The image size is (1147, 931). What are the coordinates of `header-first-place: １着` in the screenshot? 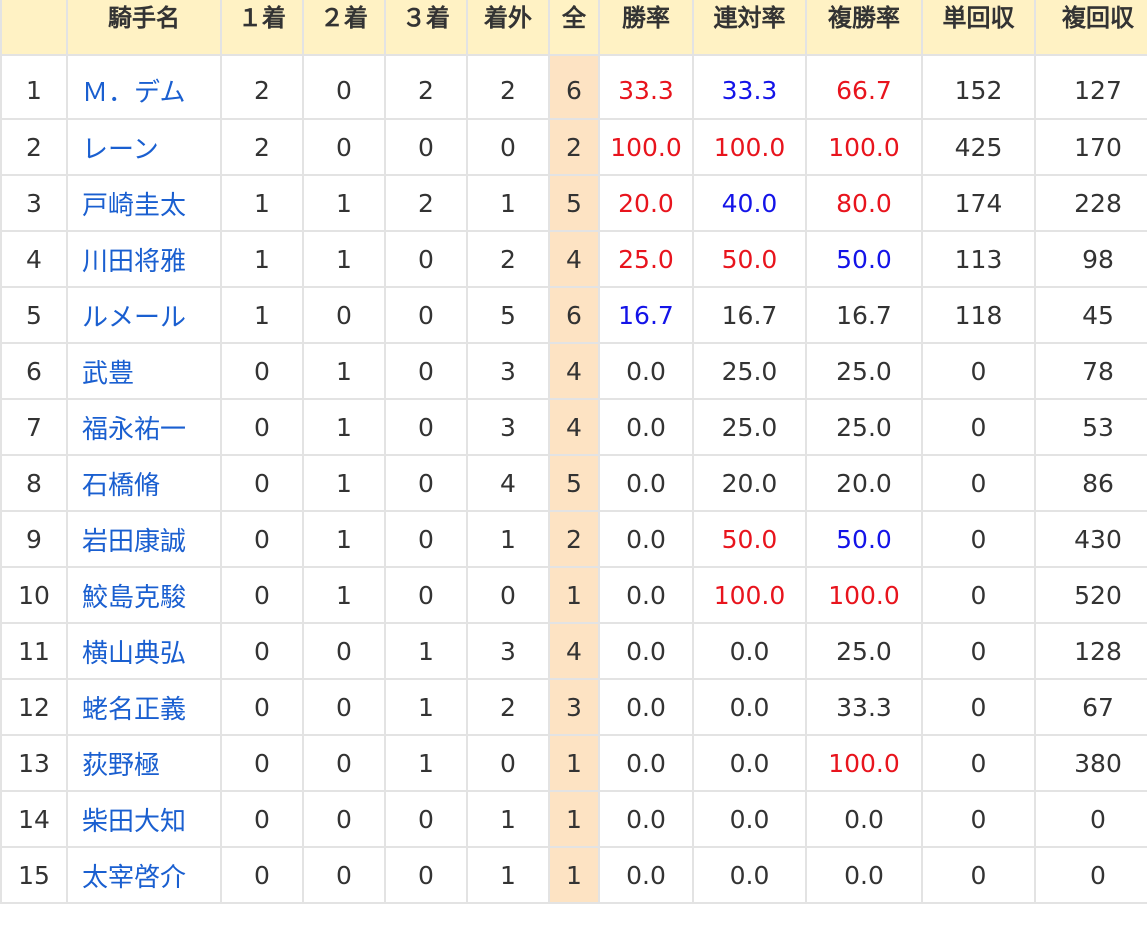 It's located at (262, 28).